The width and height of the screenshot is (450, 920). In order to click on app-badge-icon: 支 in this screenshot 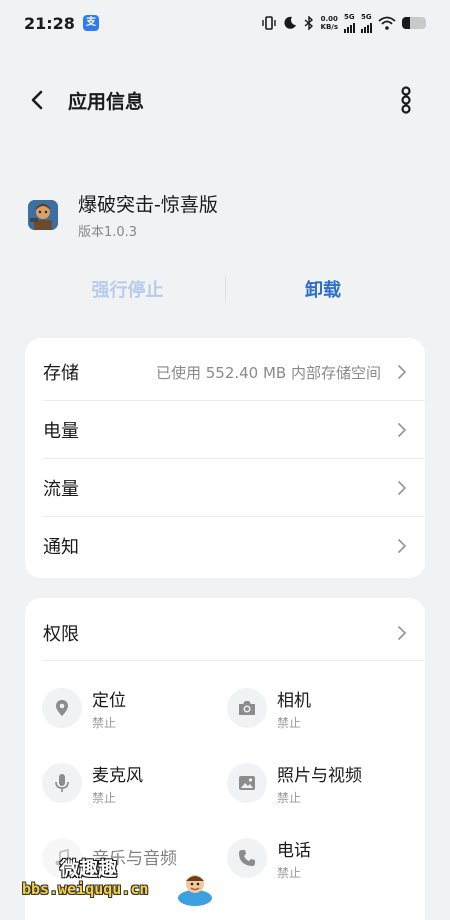, I will do `click(90, 23)`.